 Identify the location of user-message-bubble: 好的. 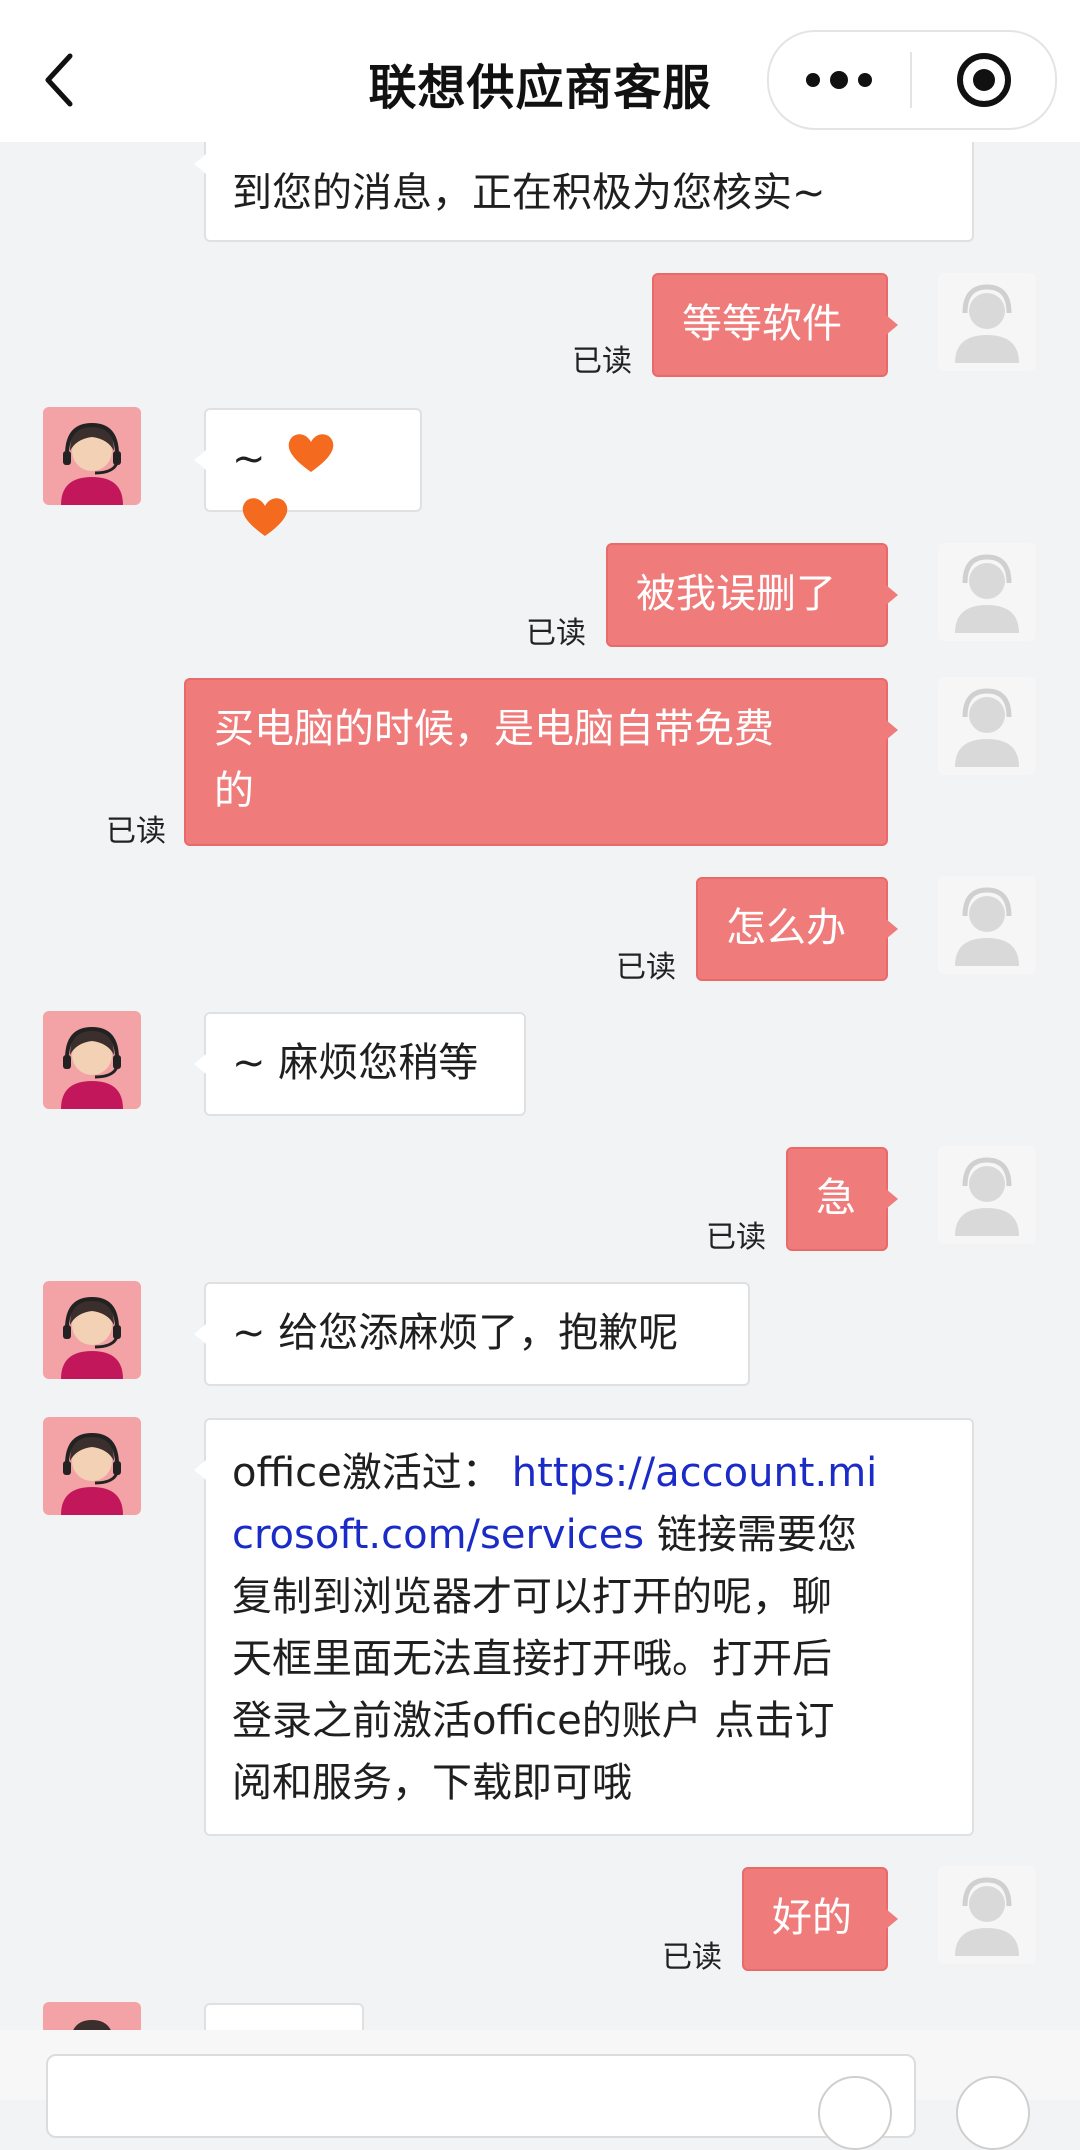
(820, 1919).